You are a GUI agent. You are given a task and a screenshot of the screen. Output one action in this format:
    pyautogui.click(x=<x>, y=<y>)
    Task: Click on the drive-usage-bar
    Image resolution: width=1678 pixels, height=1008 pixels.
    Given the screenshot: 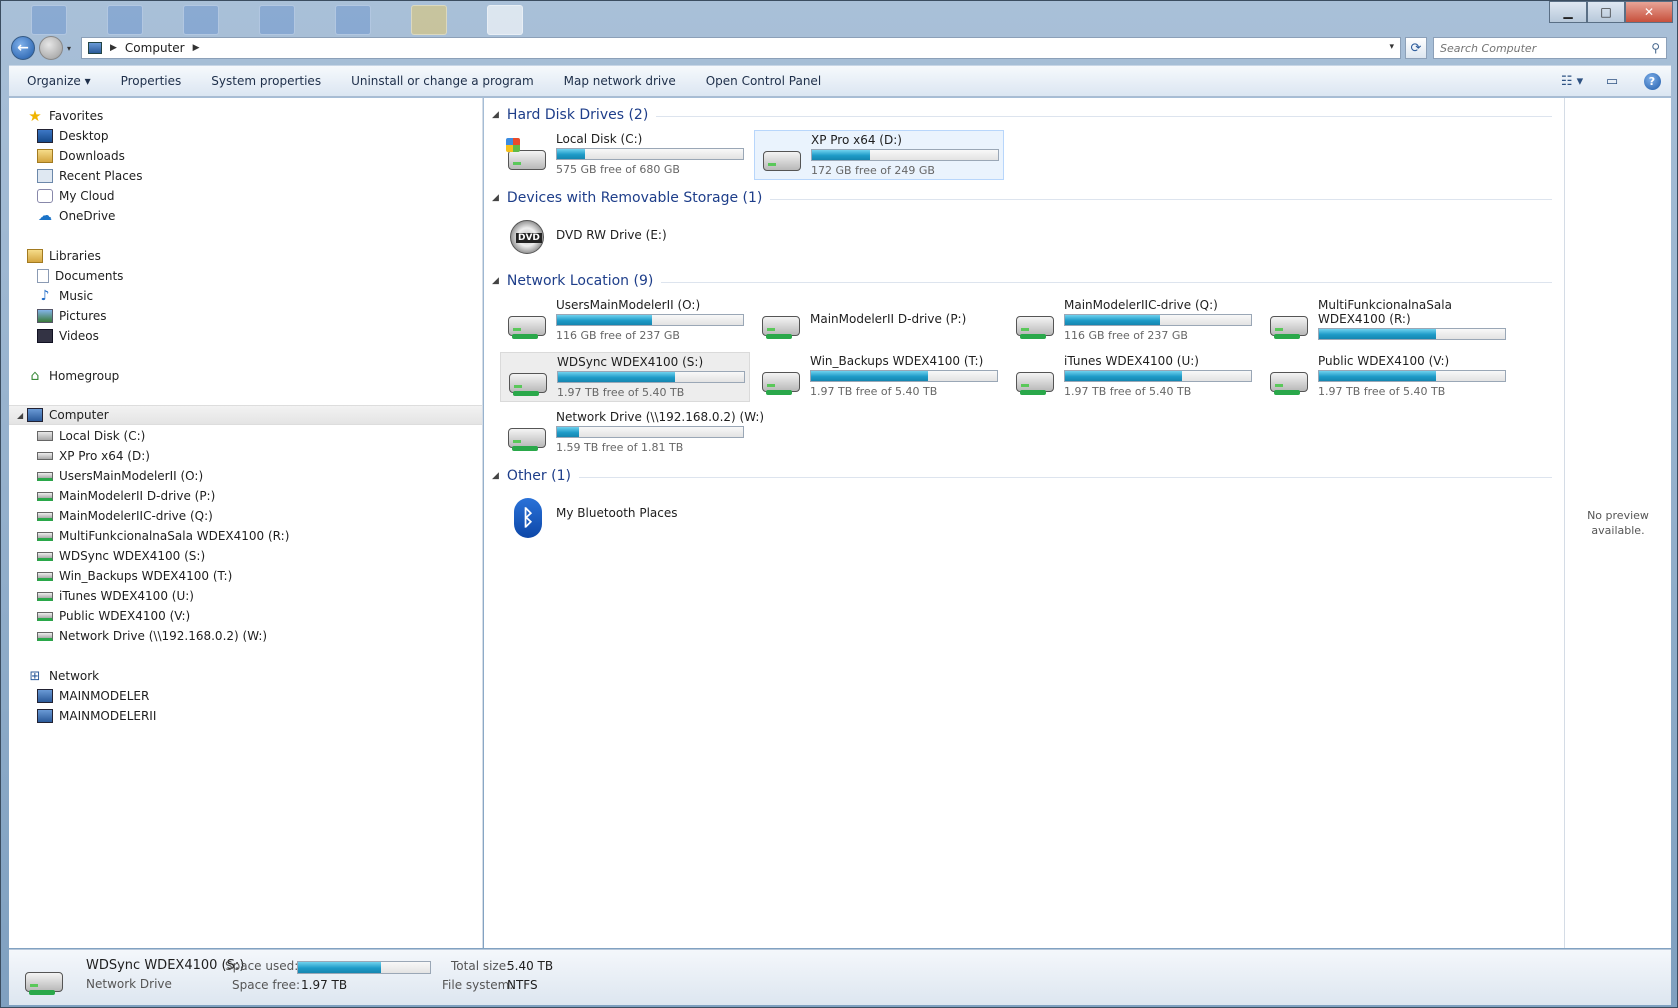 What is the action you would take?
    pyautogui.click(x=905, y=155)
    